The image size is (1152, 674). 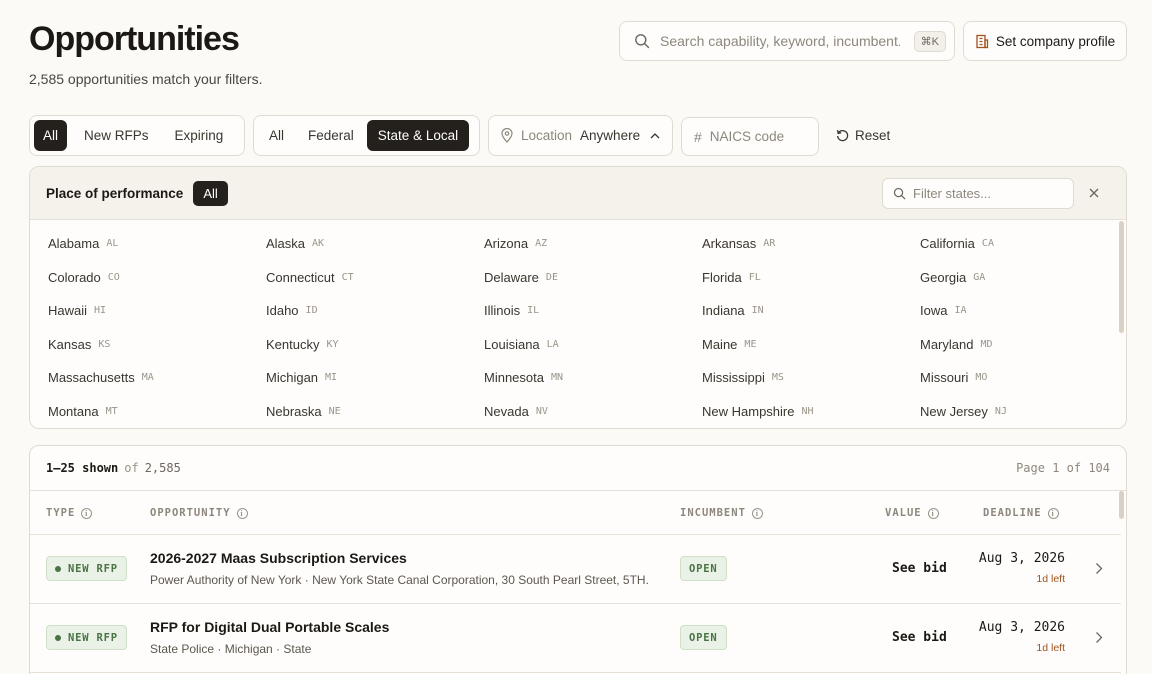 I want to click on column-value: VALUE i, so click(x=912, y=513).